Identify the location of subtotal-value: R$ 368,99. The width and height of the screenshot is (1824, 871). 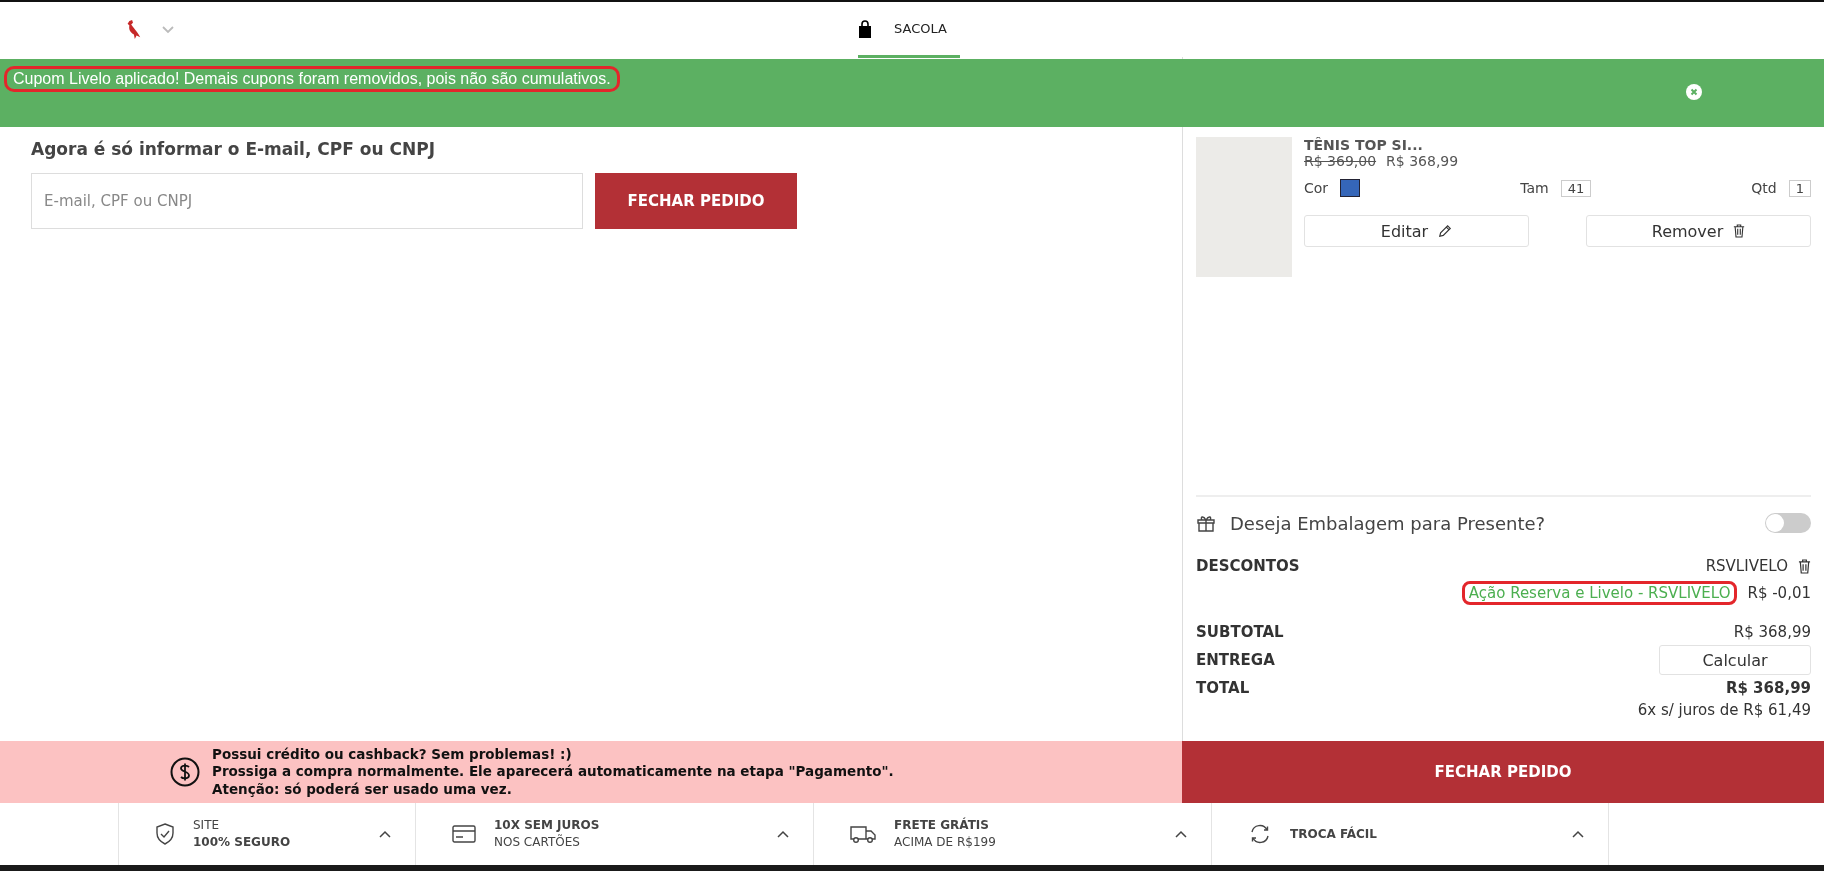
(1772, 632).